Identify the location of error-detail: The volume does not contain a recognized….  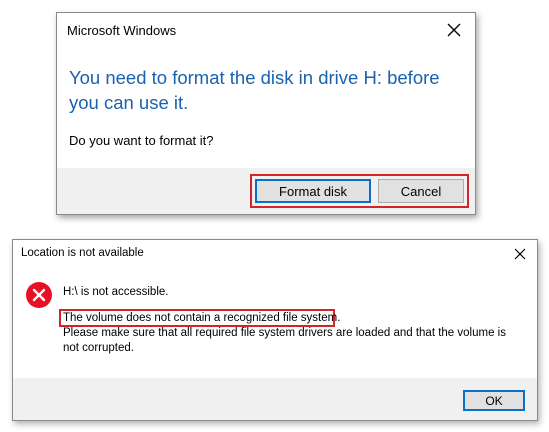
(202, 318).